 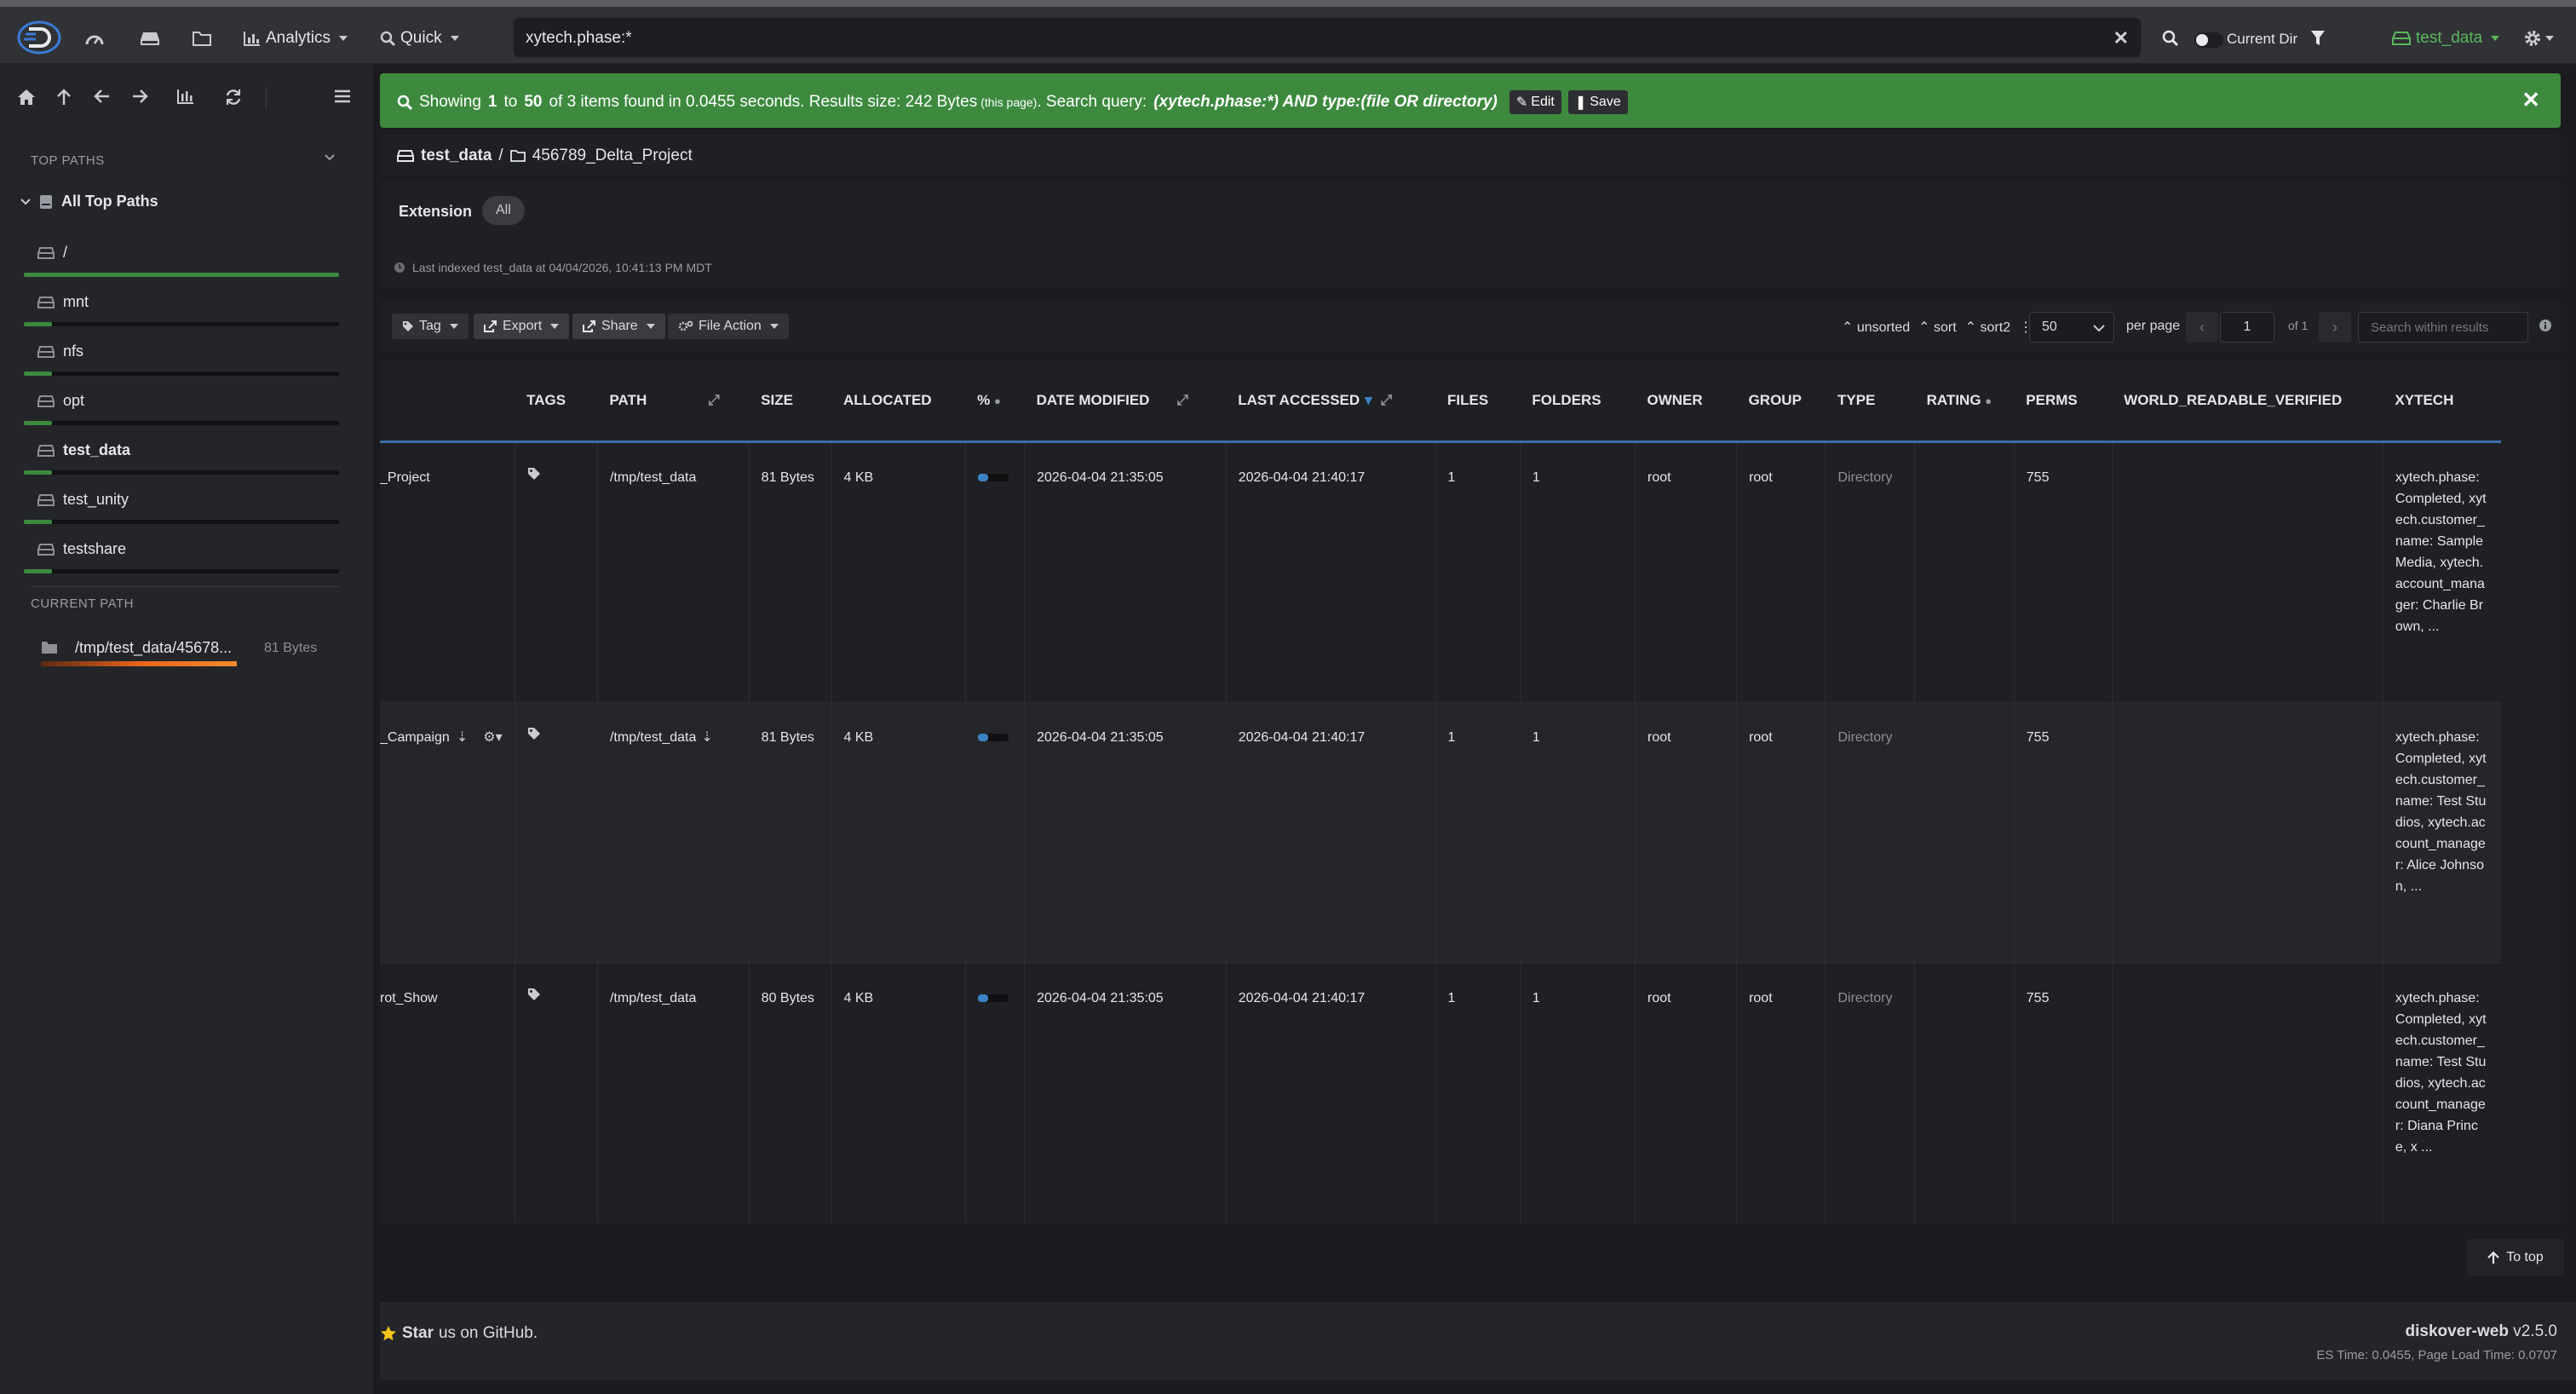 What do you see at coordinates (1598, 102) in the screenshot?
I see `save-query-button: ❚ Save` at bounding box center [1598, 102].